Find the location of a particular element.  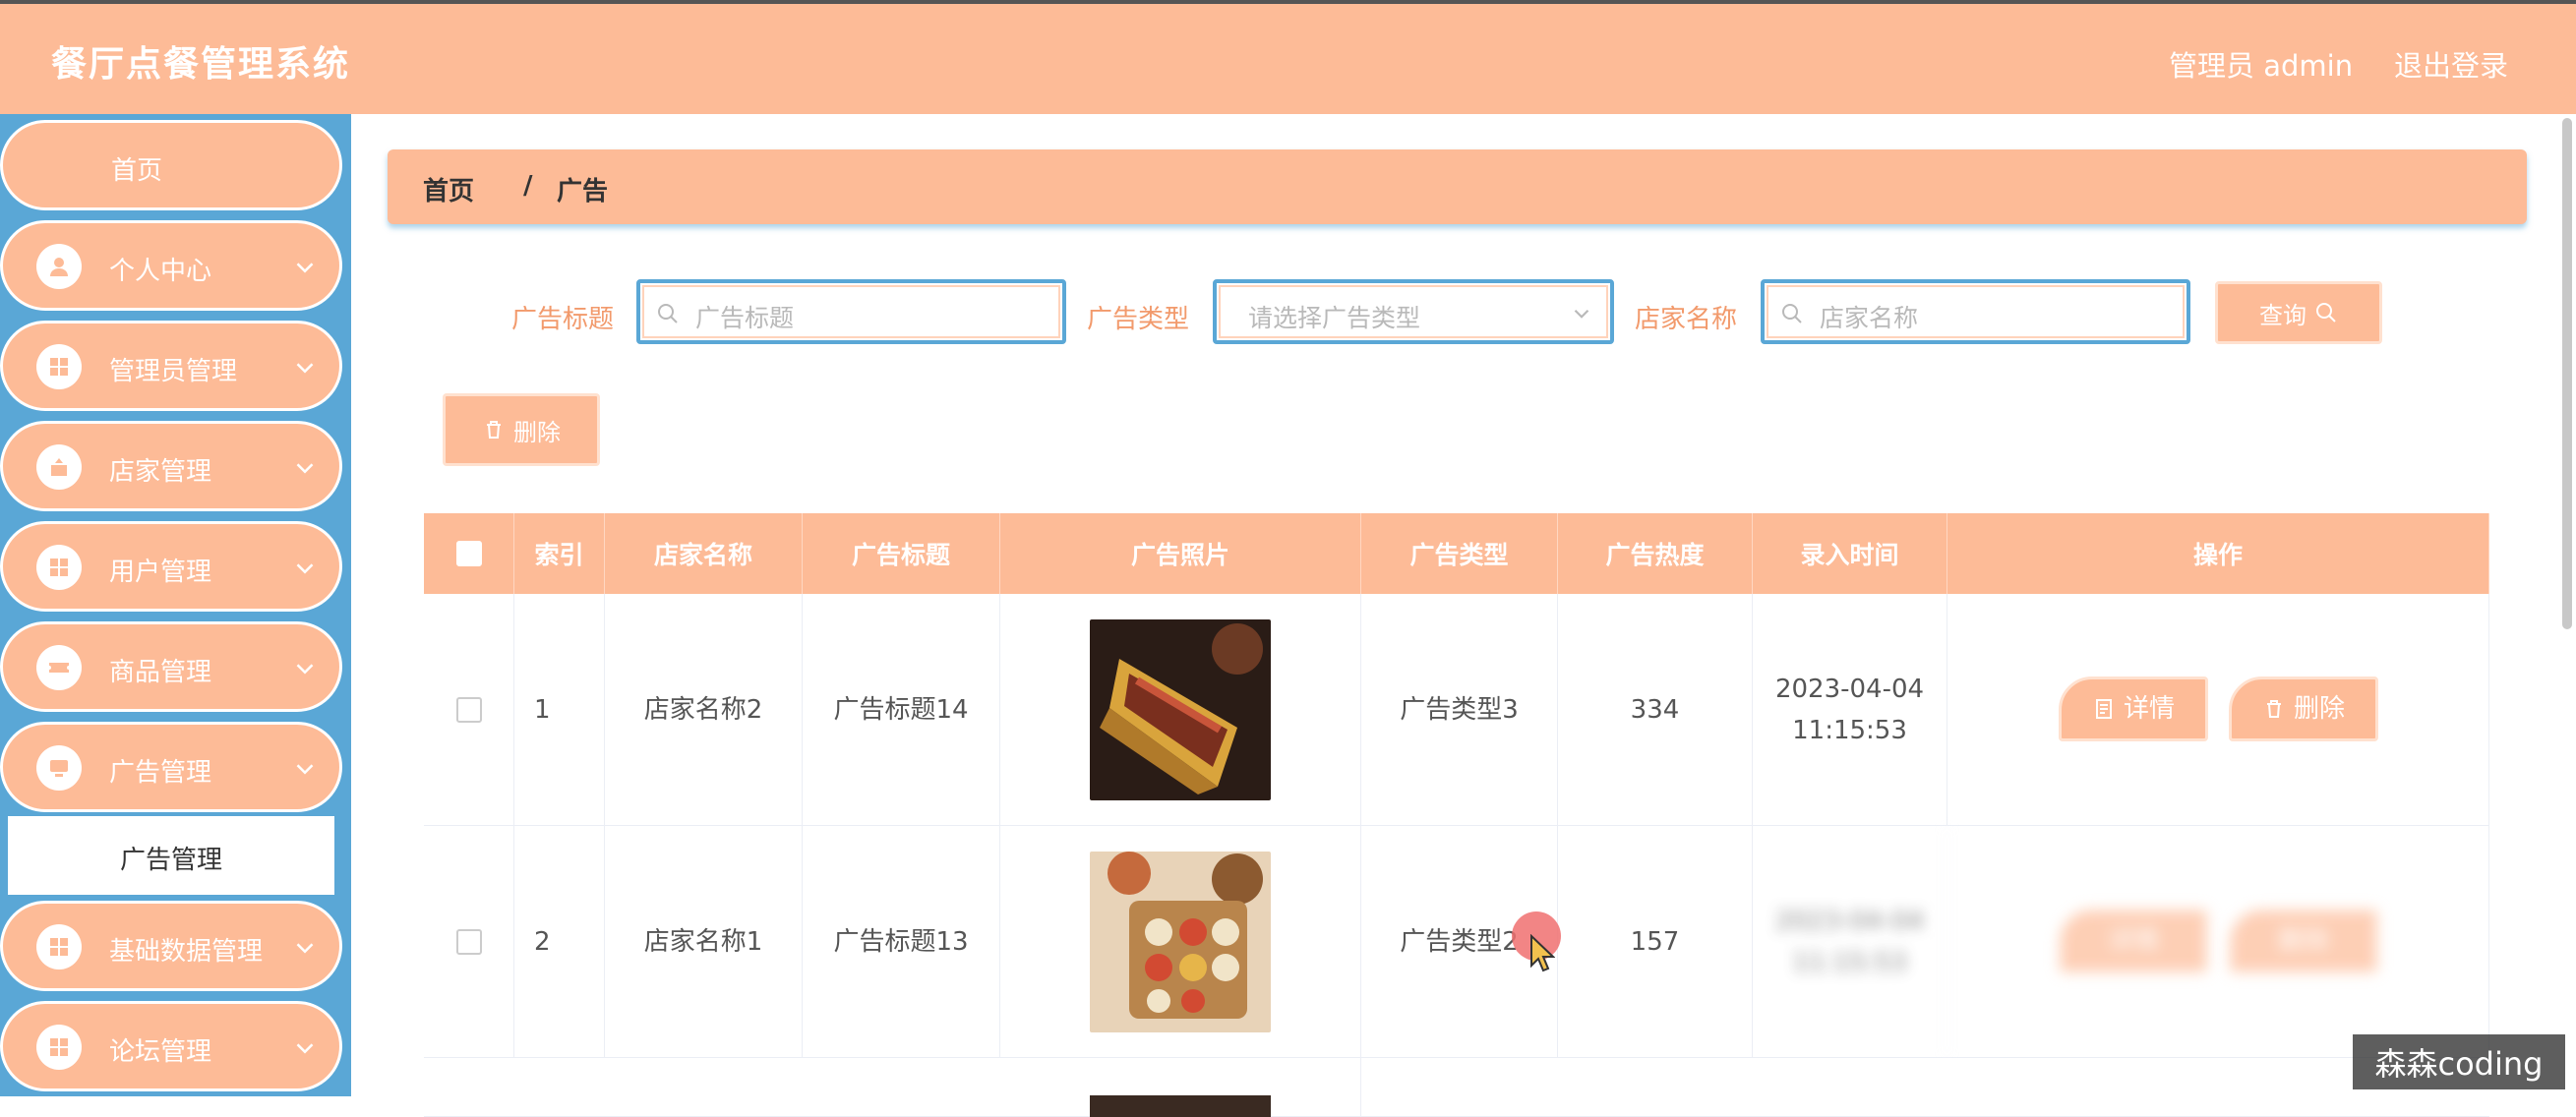

sidebar-item-ads: 广告管理 is located at coordinates (171, 767).